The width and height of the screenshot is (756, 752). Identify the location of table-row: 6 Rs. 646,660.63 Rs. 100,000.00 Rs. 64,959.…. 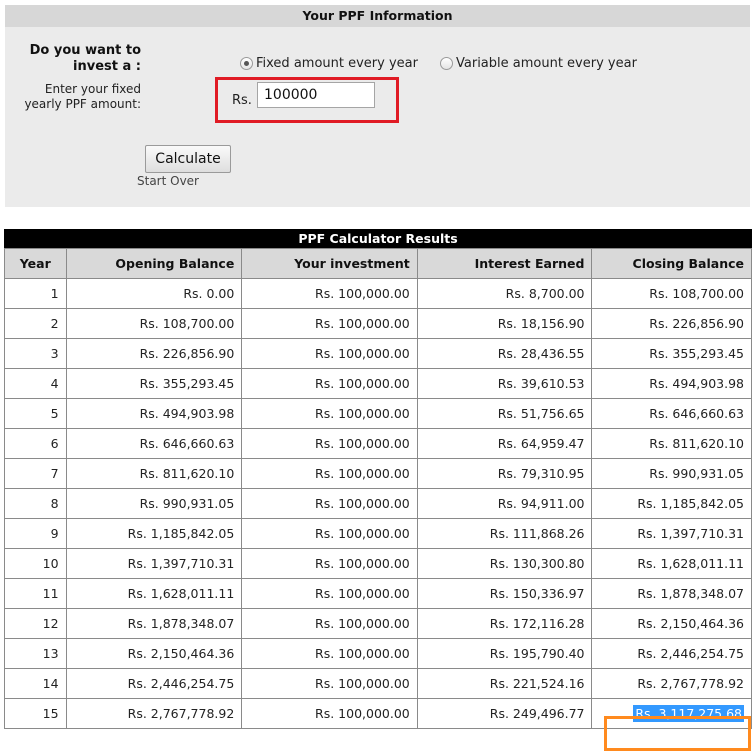
(378, 443).